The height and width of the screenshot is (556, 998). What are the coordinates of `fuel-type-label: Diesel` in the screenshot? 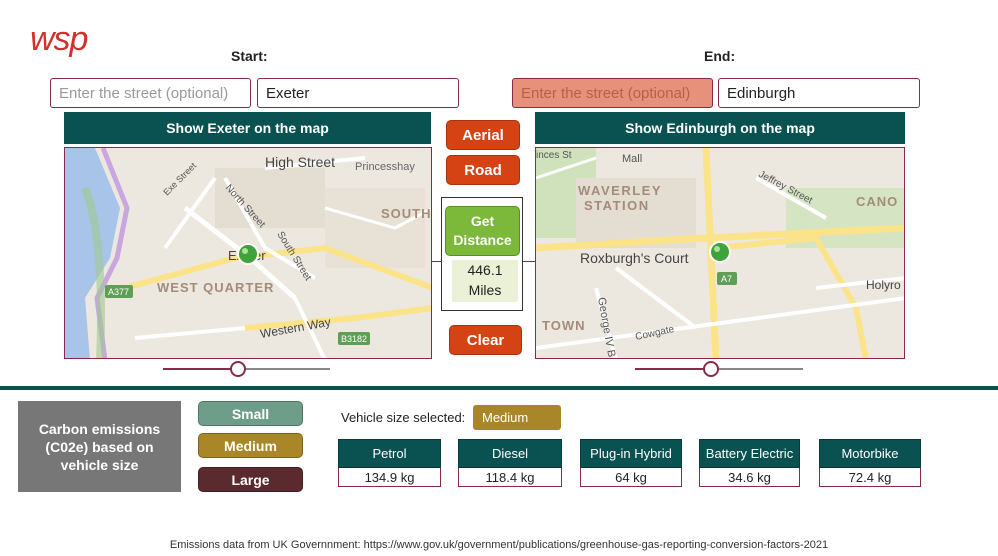 It's located at (510, 453).